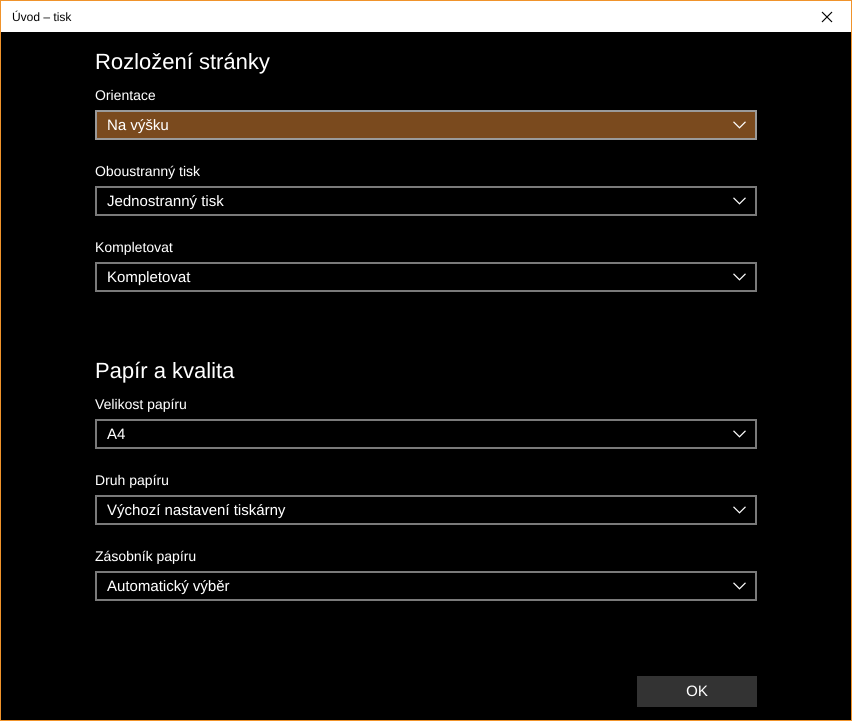 The image size is (852, 721). Describe the element at coordinates (426, 277) in the screenshot. I see `dropdown: Kompletovat` at that location.